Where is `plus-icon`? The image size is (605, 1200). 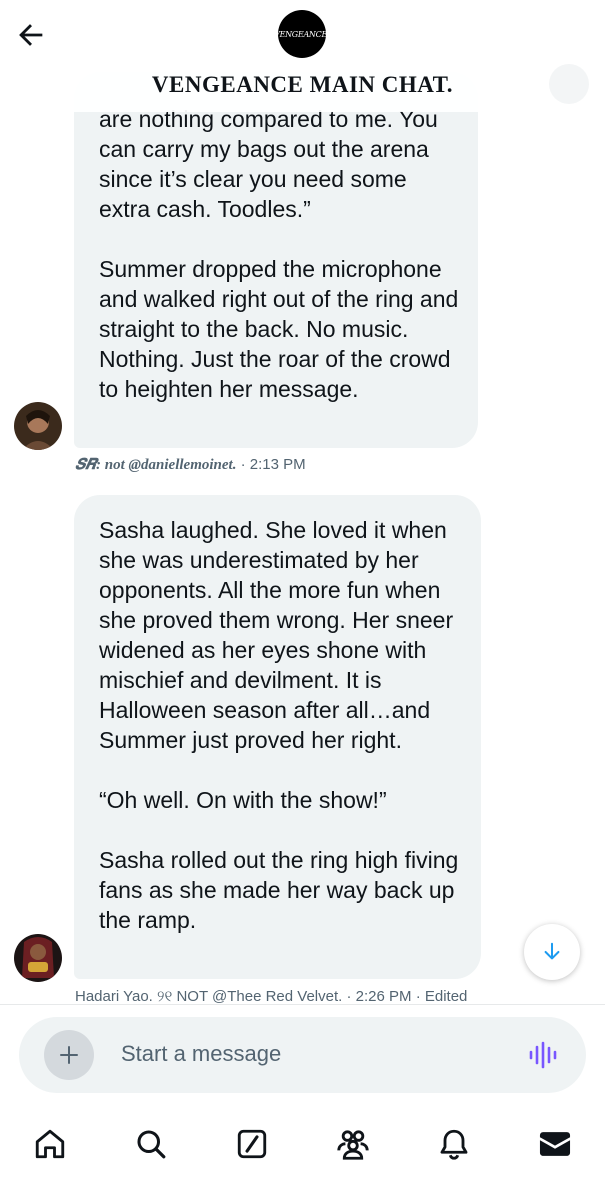 plus-icon is located at coordinates (69, 1055).